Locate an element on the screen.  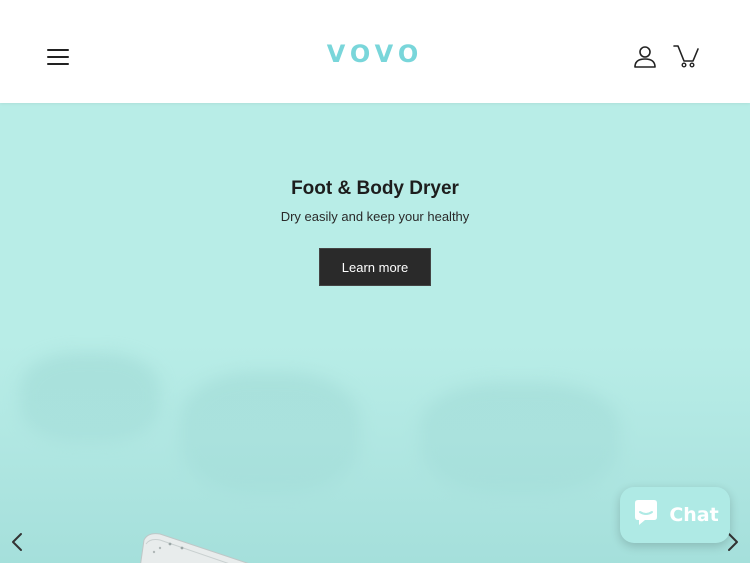
learn-more-button: Learn more is located at coordinates (375, 267).